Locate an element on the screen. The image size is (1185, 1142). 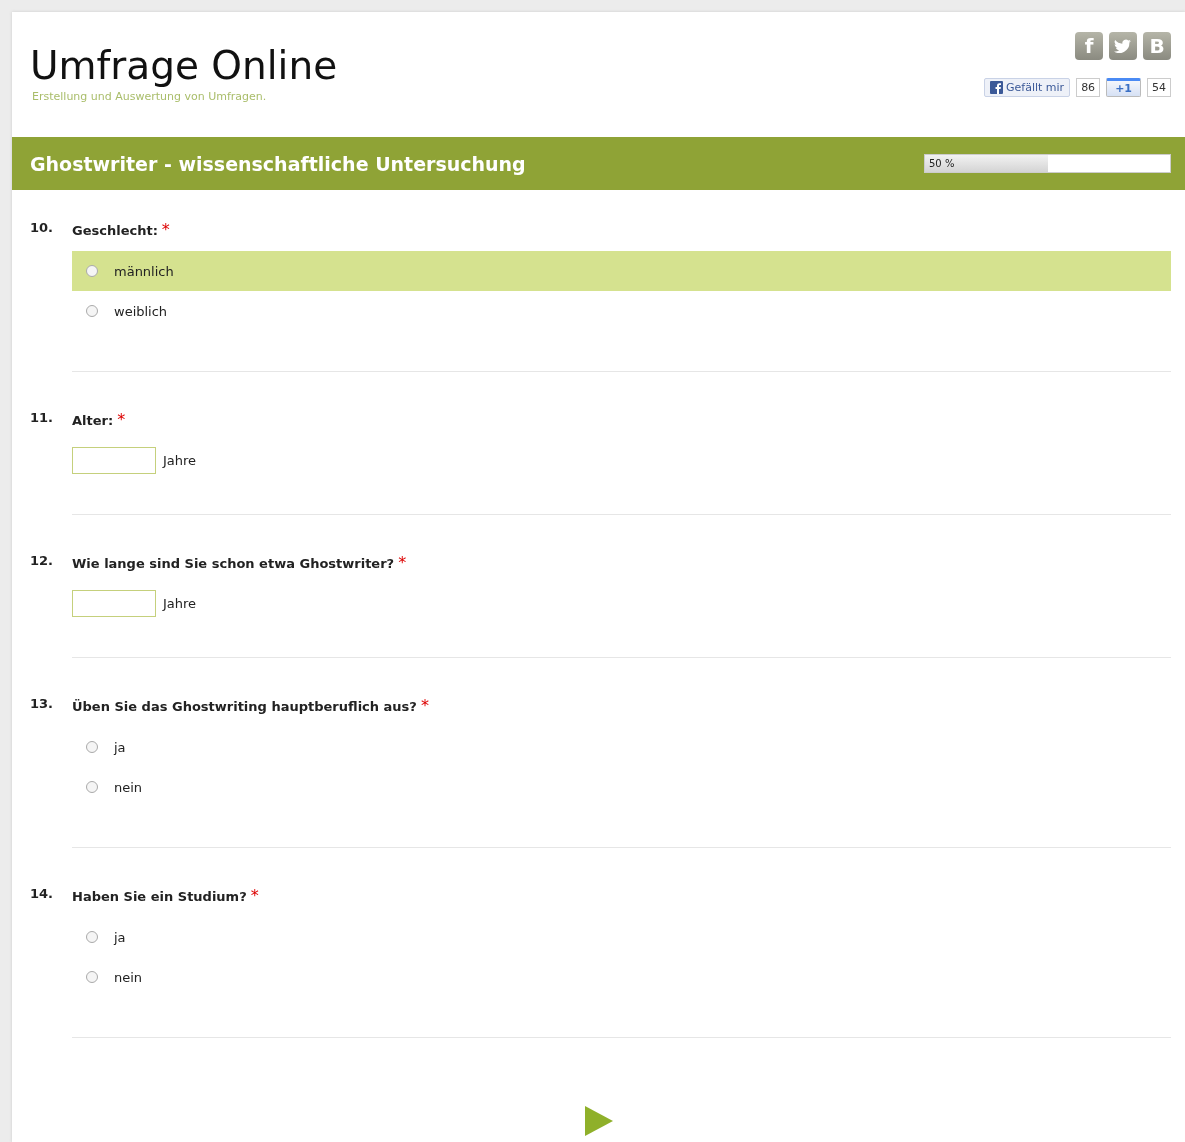
option-label: männlich is located at coordinates (144, 271).